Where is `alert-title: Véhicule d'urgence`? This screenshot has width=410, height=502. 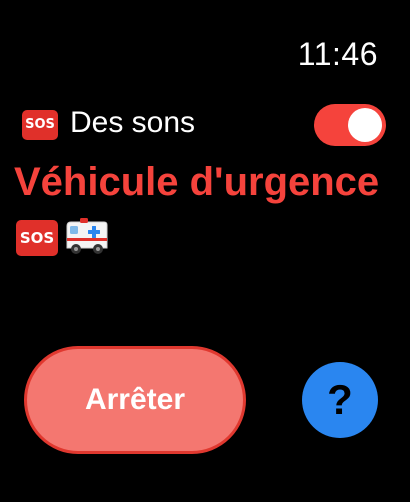
alert-title: Véhicule d'urgence is located at coordinates (197, 182).